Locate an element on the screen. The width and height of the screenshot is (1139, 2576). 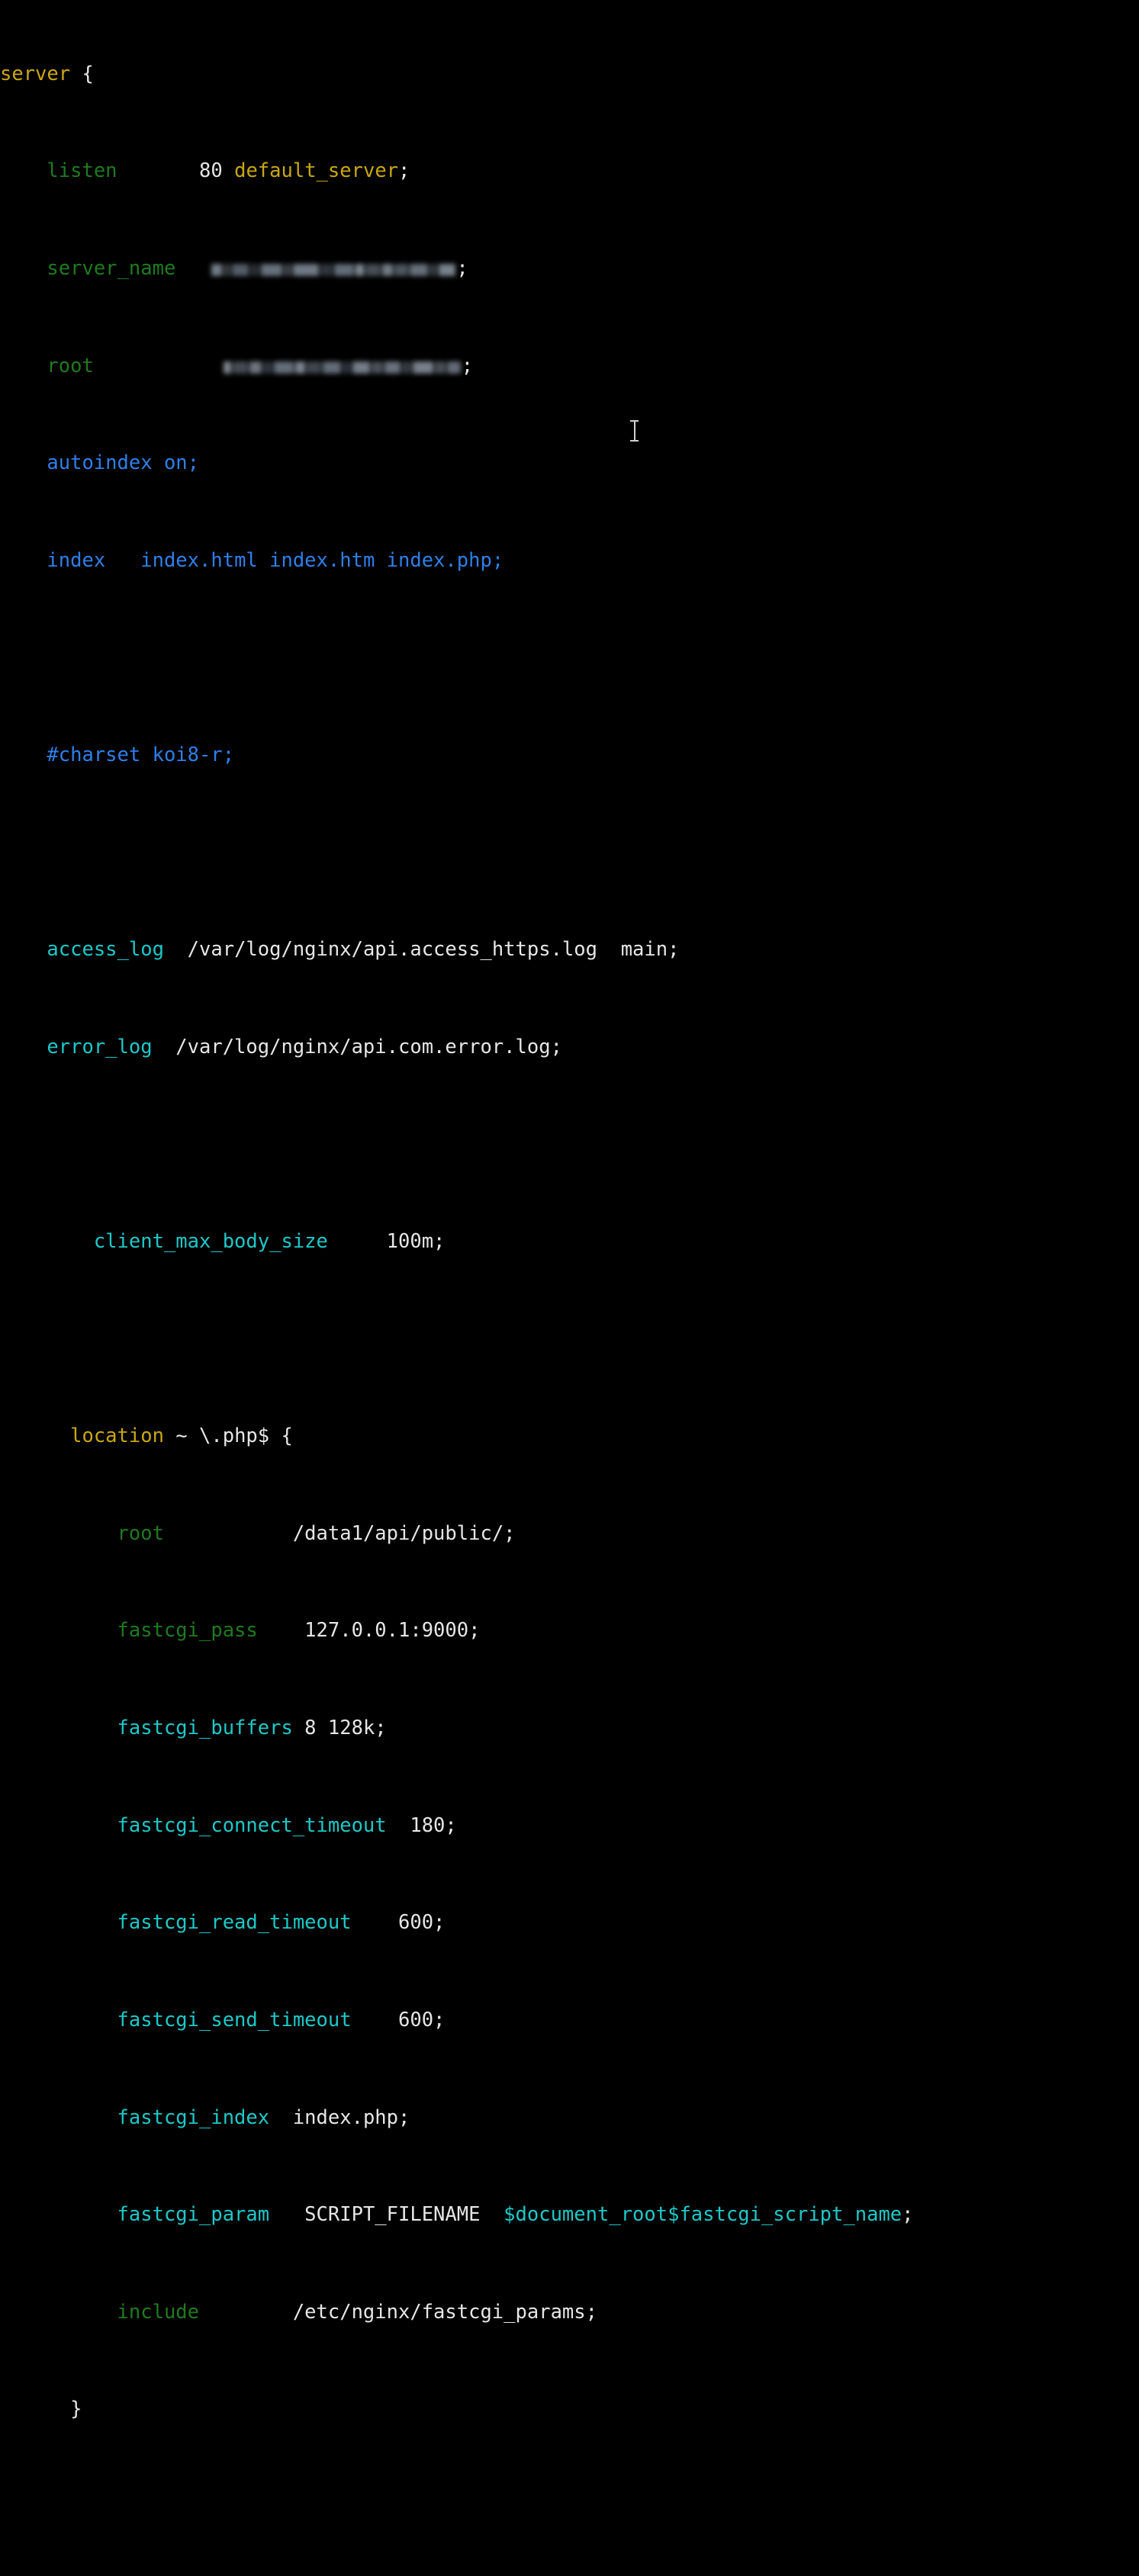
code-line: server_name ; is located at coordinates (569, 269).